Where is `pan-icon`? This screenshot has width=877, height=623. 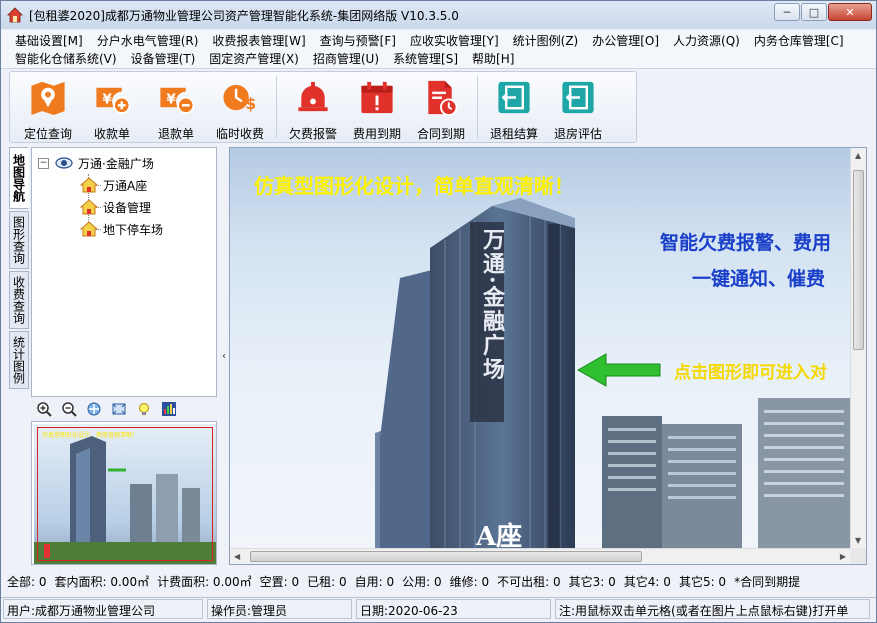
pan-icon is located at coordinates (94, 409).